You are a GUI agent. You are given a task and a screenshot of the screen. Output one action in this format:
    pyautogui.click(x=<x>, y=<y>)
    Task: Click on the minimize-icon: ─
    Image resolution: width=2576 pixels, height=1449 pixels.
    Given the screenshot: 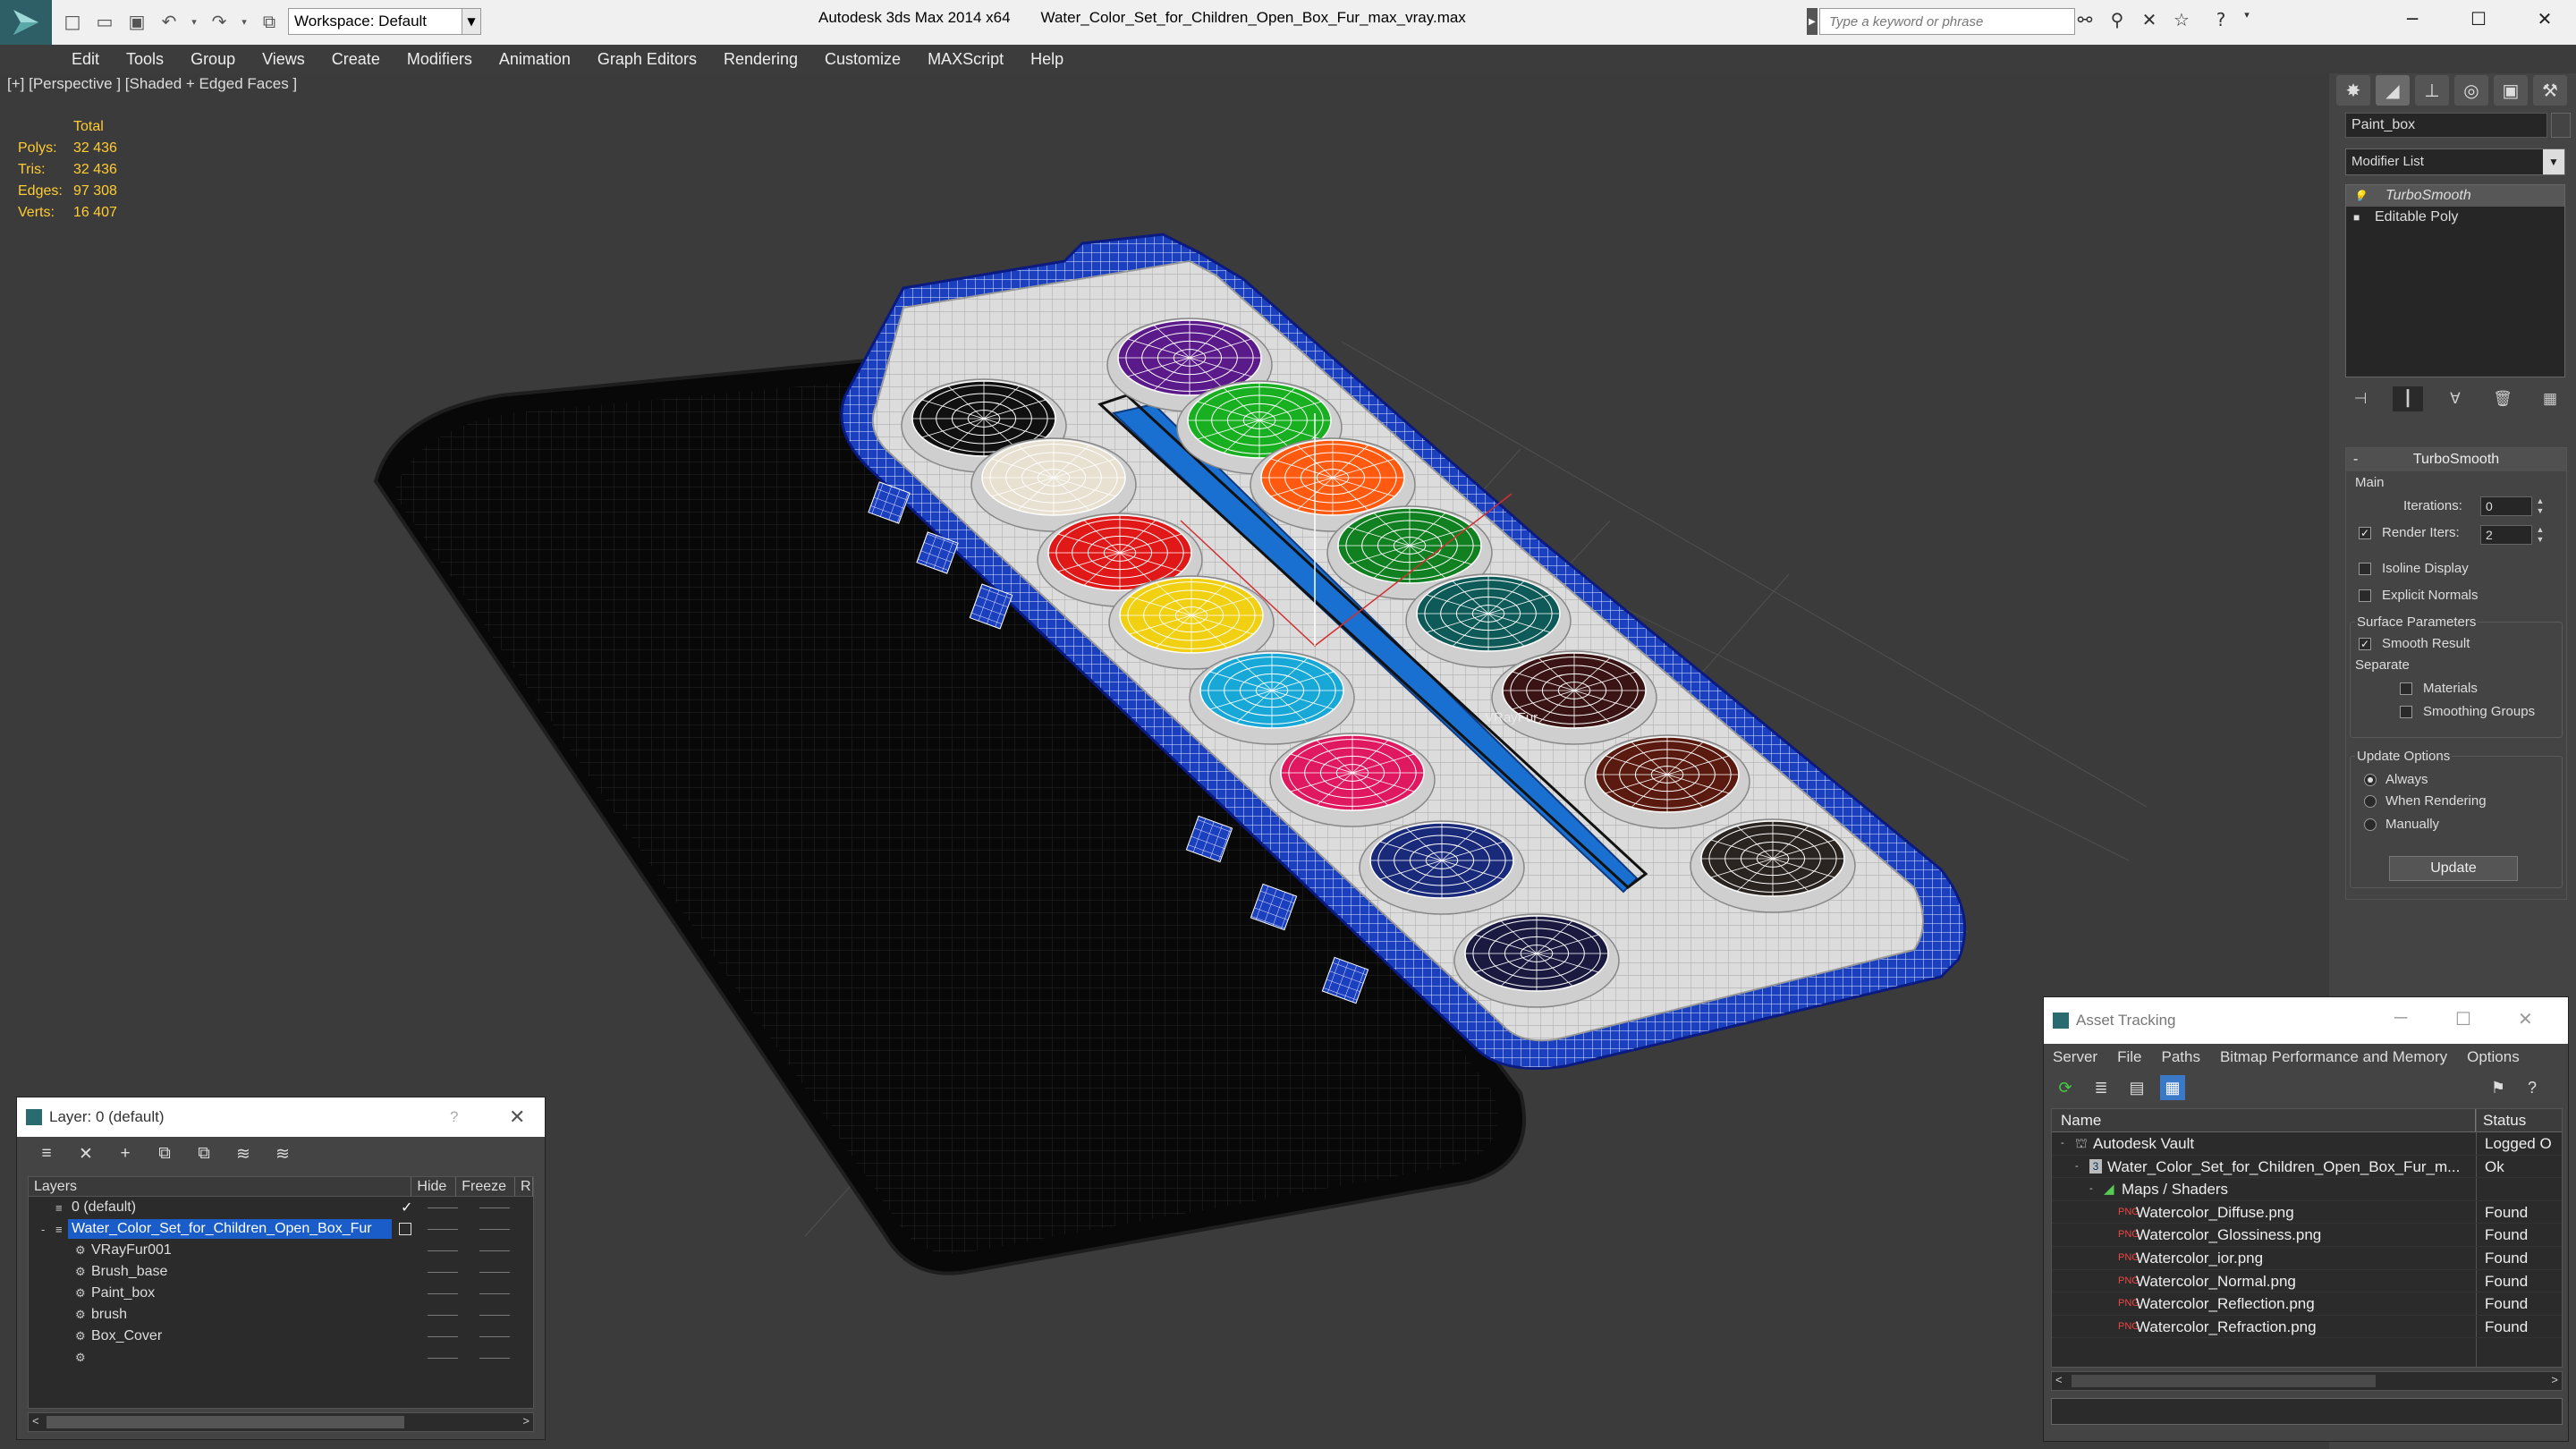 What is the action you would take?
    pyautogui.click(x=2400, y=1018)
    